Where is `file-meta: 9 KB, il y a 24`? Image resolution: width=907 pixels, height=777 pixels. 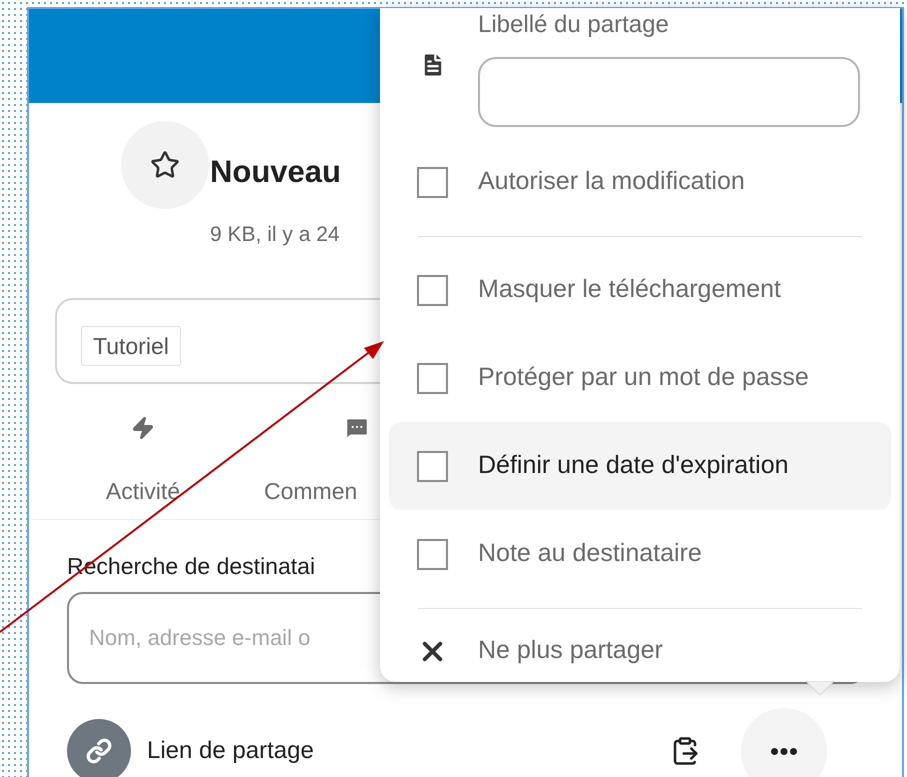
file-meta: 9 KB, il y a 24 is located at coordinates (275, 235).